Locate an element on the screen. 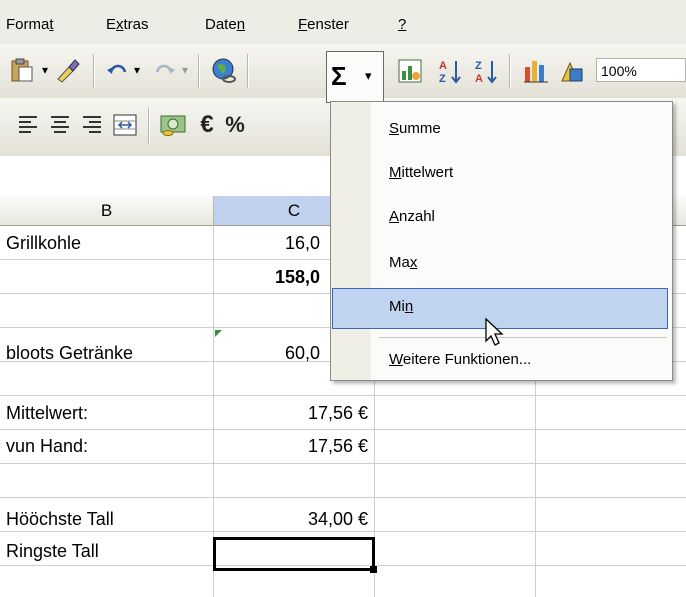 The height and width of the screenshot is (597, 686). paste-dropdown-icon: ▾ is located at coordinates (45, 70).